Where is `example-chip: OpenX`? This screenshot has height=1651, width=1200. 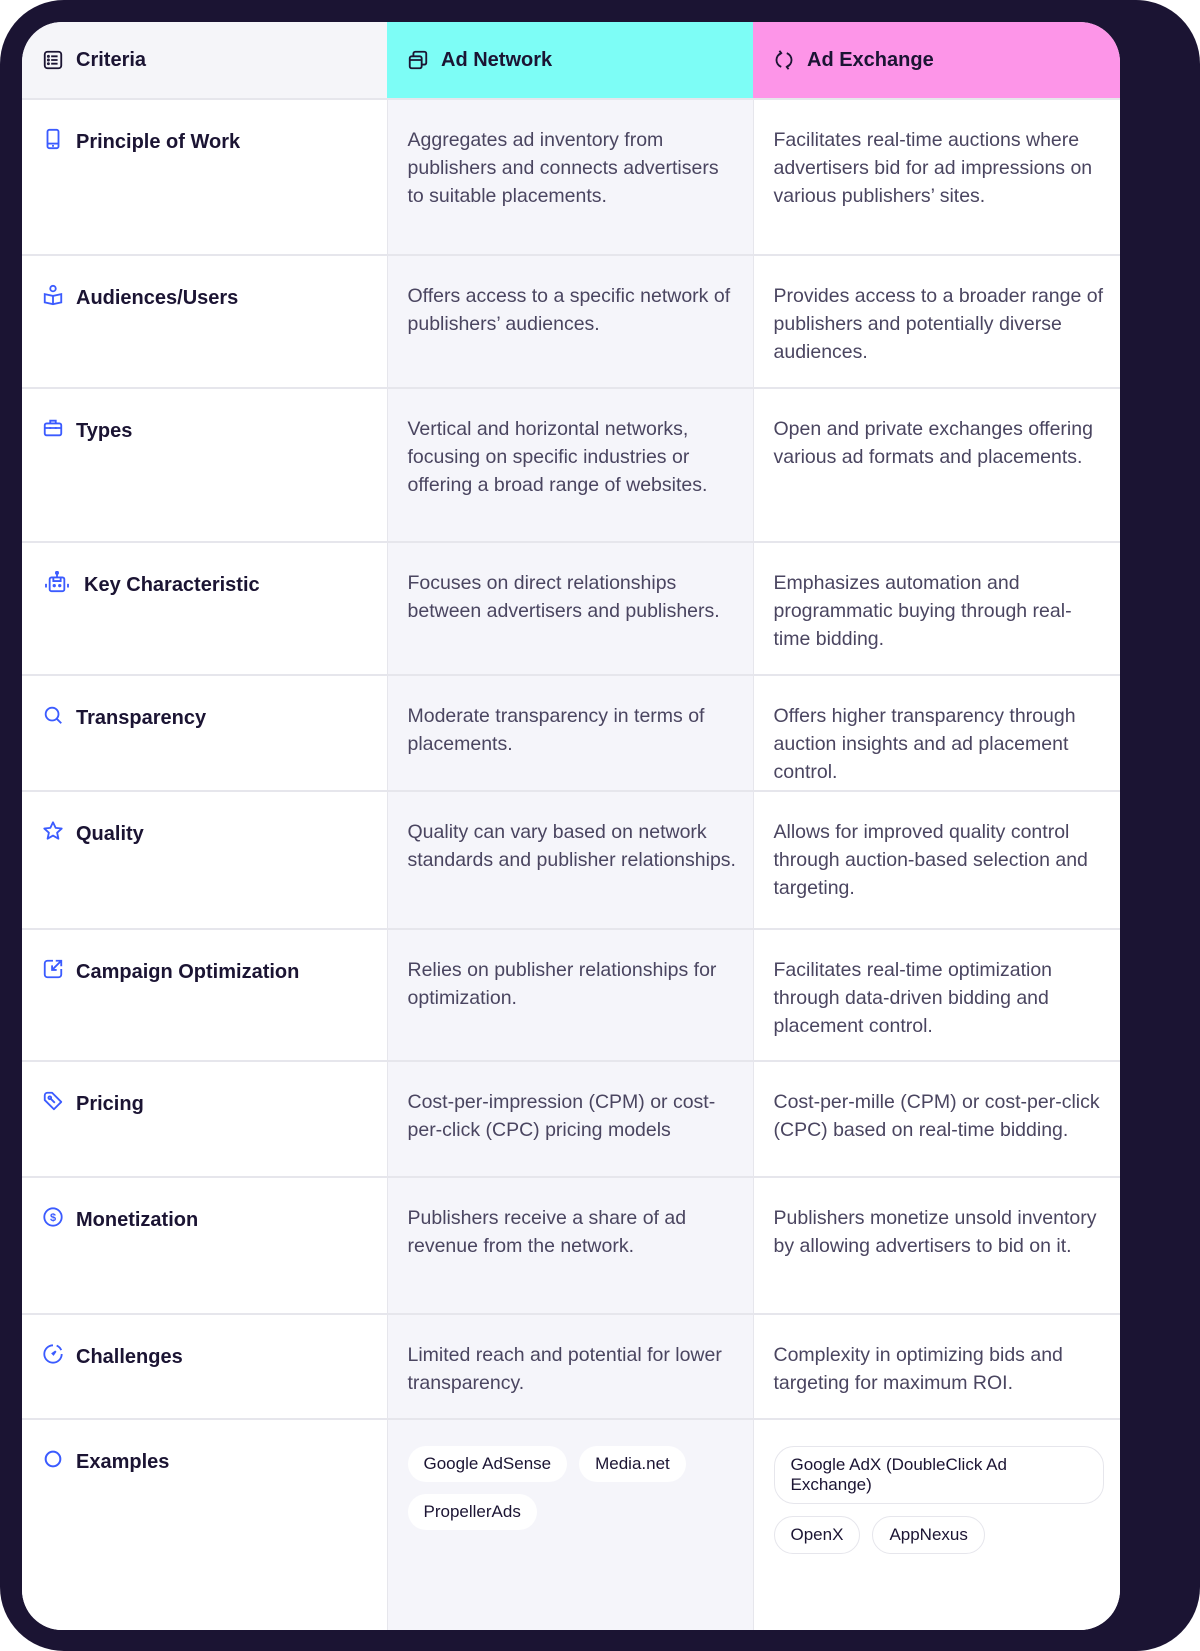
example-chip: OpenX is located at coordinates (817, 1535).